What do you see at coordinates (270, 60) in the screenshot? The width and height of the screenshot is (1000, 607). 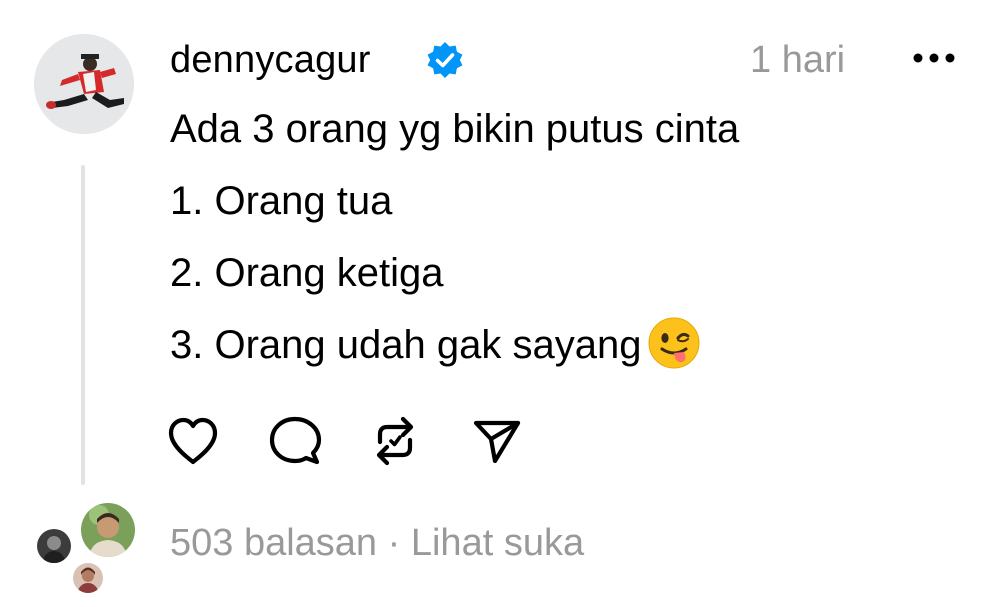 I see `username: dennycagur` at bounding box center [270, 60].